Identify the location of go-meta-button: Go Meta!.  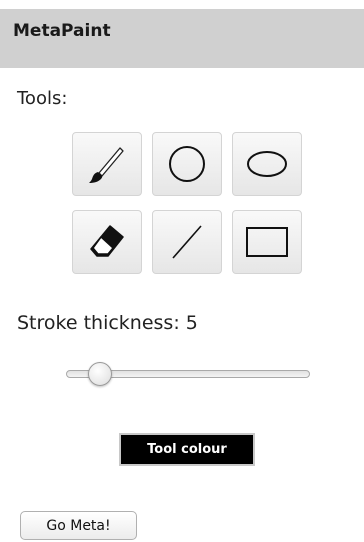
(78, 525).